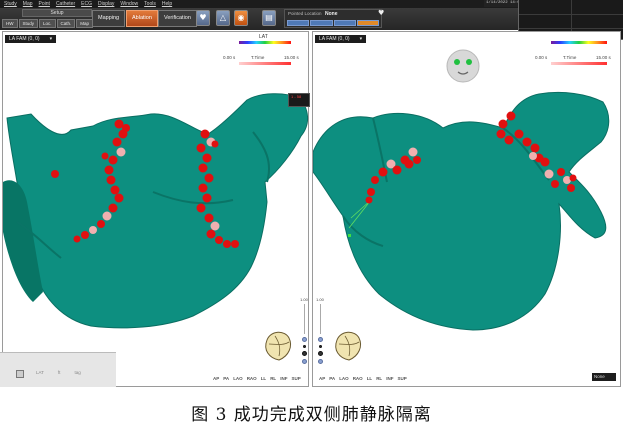  Describe the element at coordinates (304, 339) in the screenshot. I see `scale-handle-left` at that location.